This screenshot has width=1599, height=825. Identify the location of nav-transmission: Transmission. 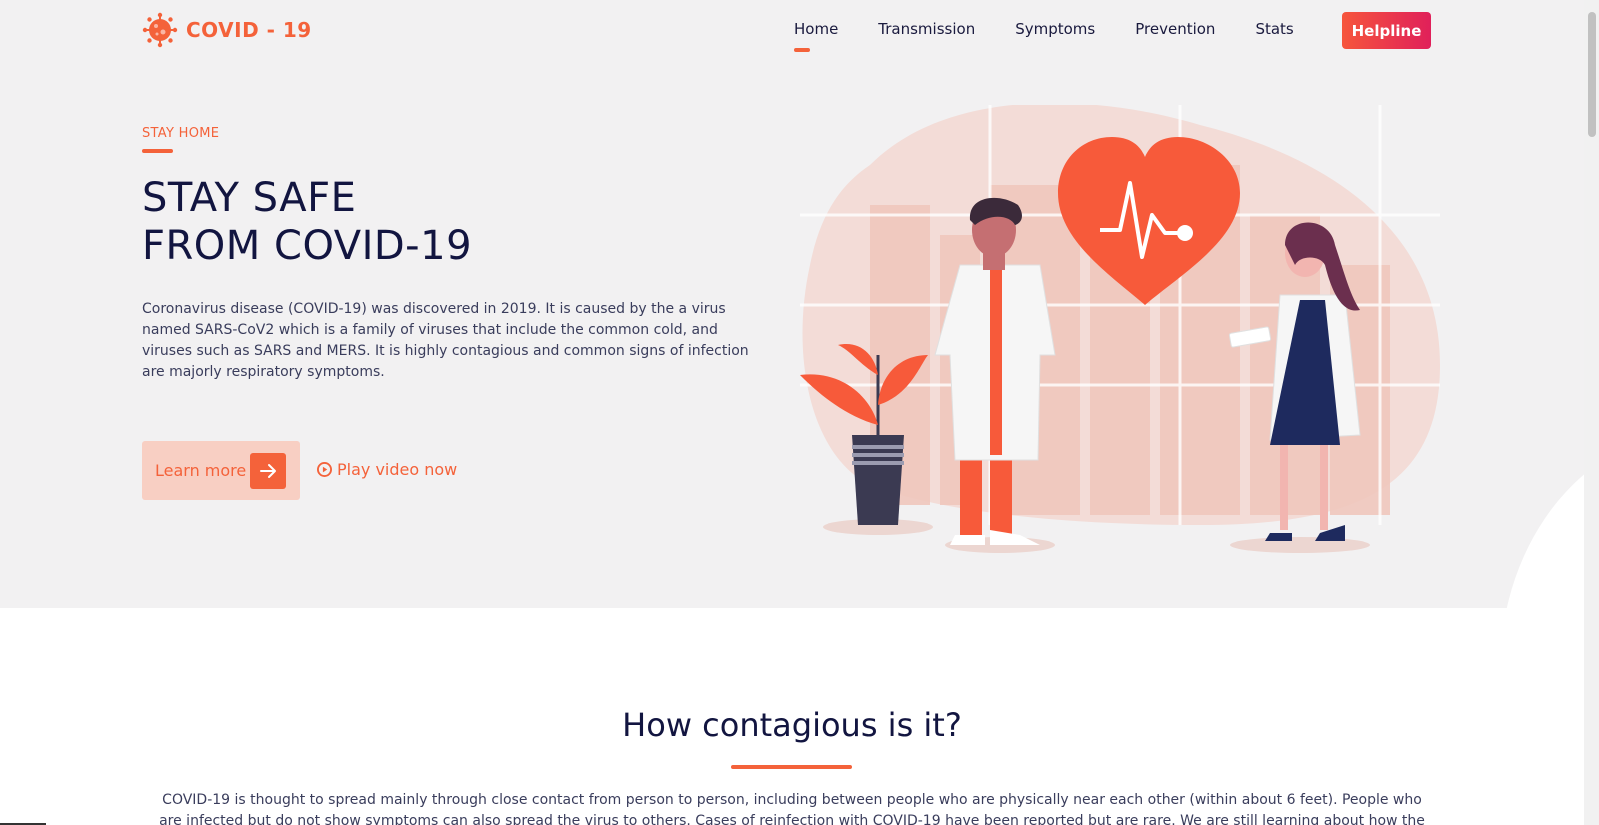
(926, 29).